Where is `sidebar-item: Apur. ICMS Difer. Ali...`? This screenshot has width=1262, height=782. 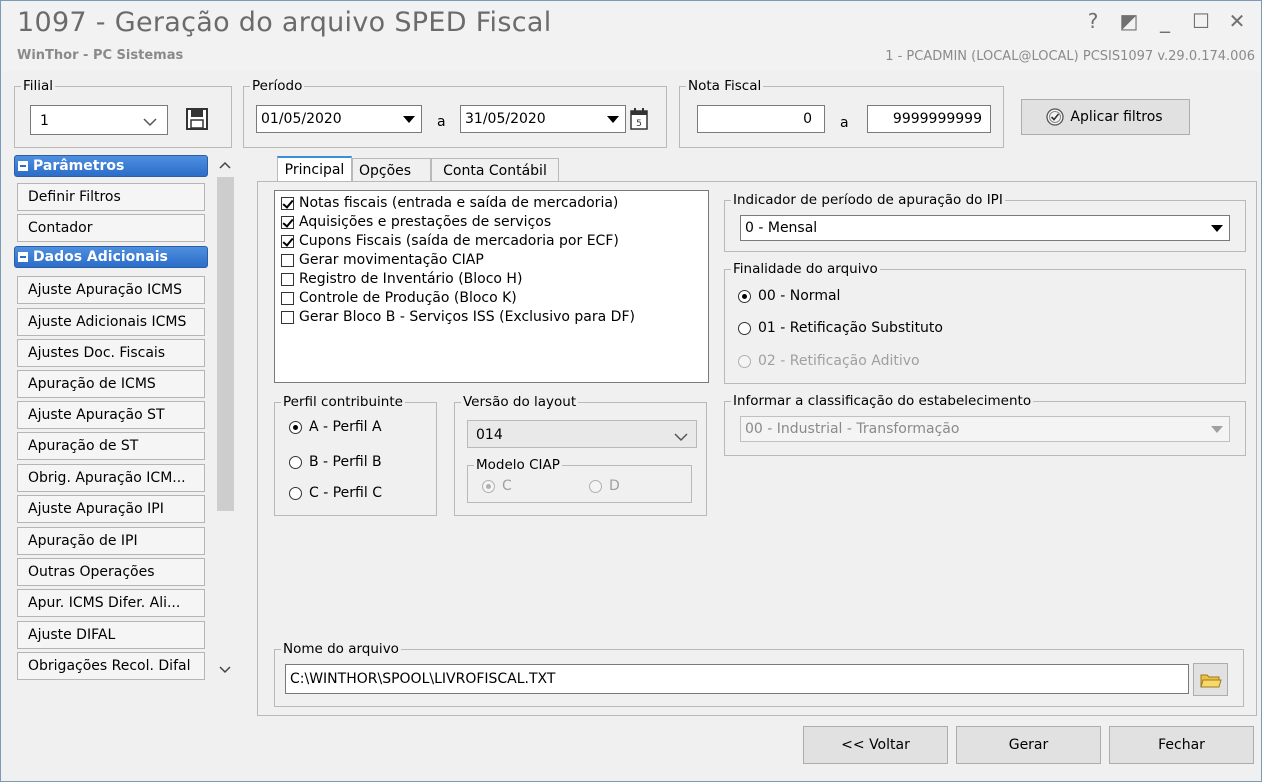
sidebar-item: Apur. ICMS Difer. Ali... is located at coordinates (111, 603).